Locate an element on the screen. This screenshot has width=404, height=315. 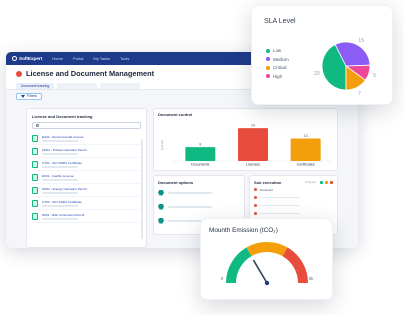
panel-title: Sub execution is located at coordinates (268, 182).